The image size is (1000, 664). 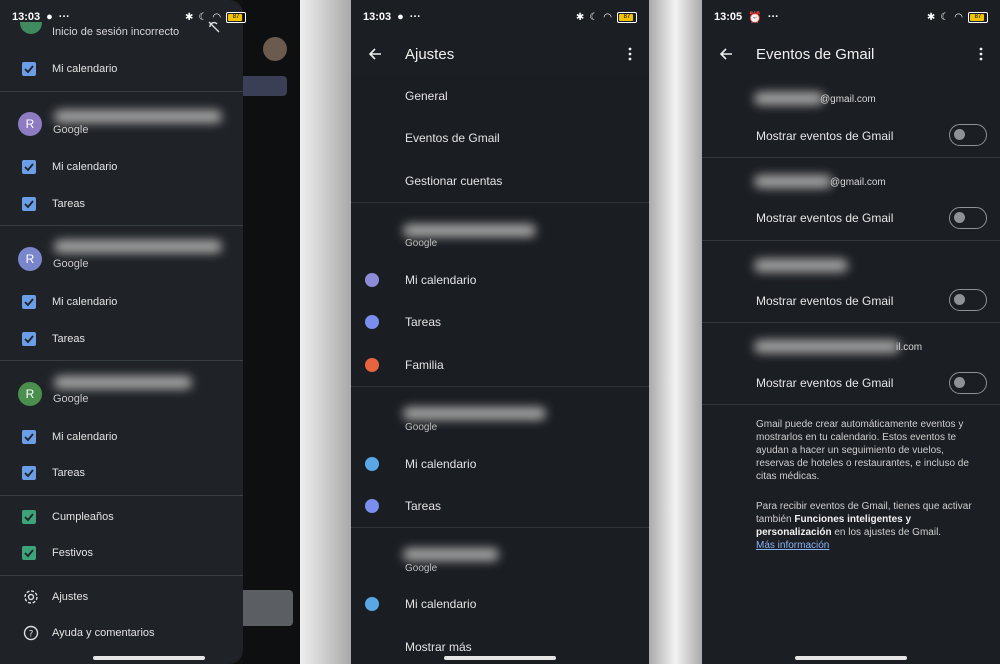 I want to click on settings-calendar-mi-calendario-2: Mi calendario, so click(x=440, y=464).